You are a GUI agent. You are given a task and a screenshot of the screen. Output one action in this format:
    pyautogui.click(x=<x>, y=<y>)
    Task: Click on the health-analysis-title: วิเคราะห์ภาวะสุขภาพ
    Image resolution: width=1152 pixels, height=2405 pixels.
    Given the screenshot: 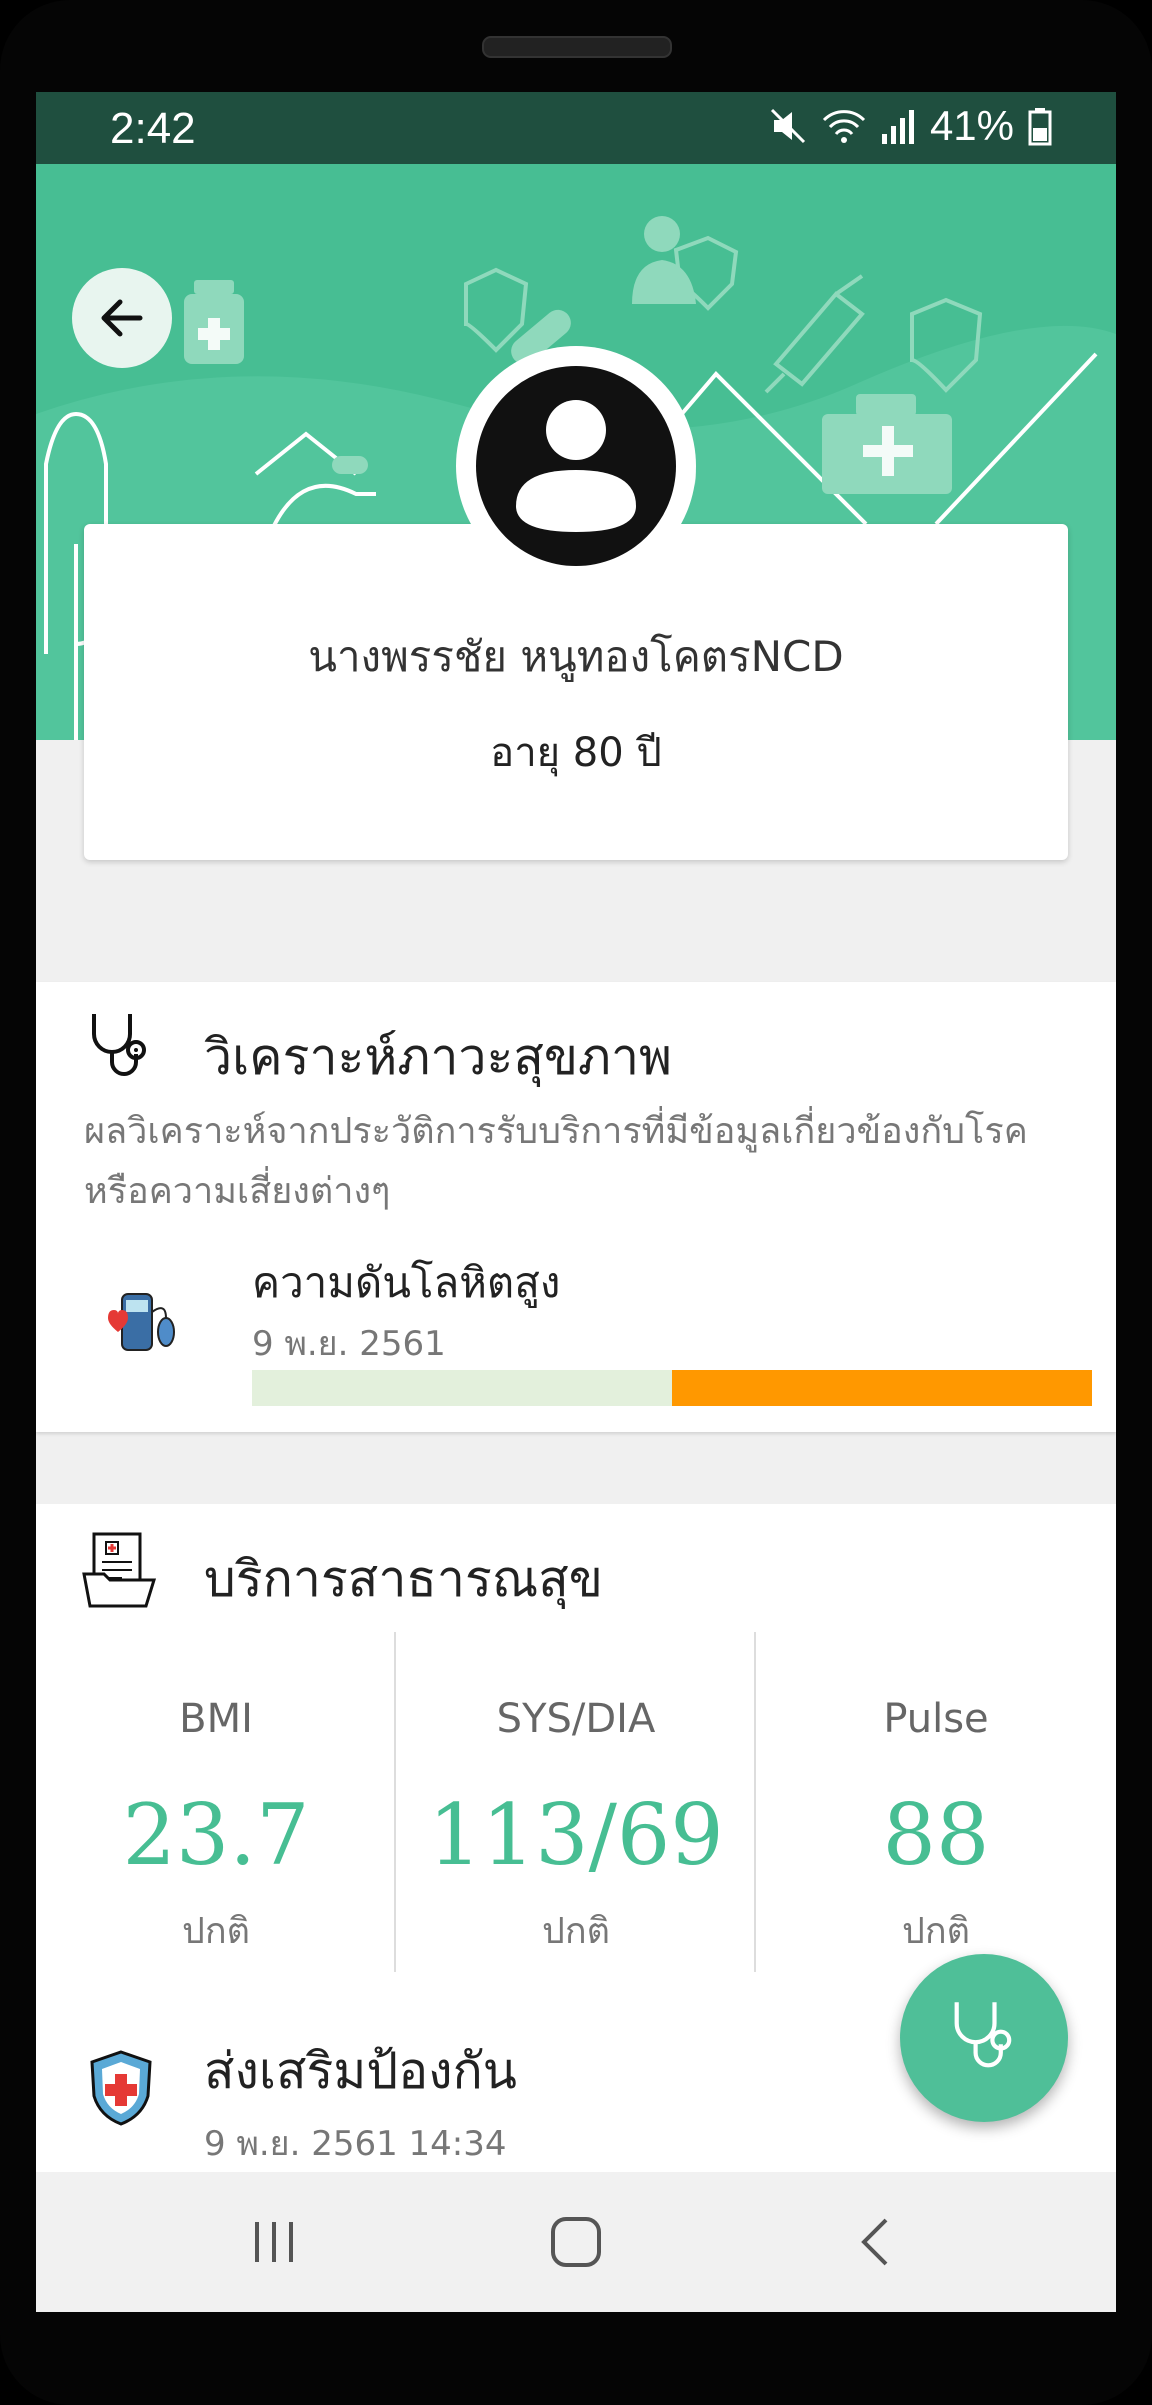 What is the action you would take?
    pyautogui.click(x=438, y=1057)
    